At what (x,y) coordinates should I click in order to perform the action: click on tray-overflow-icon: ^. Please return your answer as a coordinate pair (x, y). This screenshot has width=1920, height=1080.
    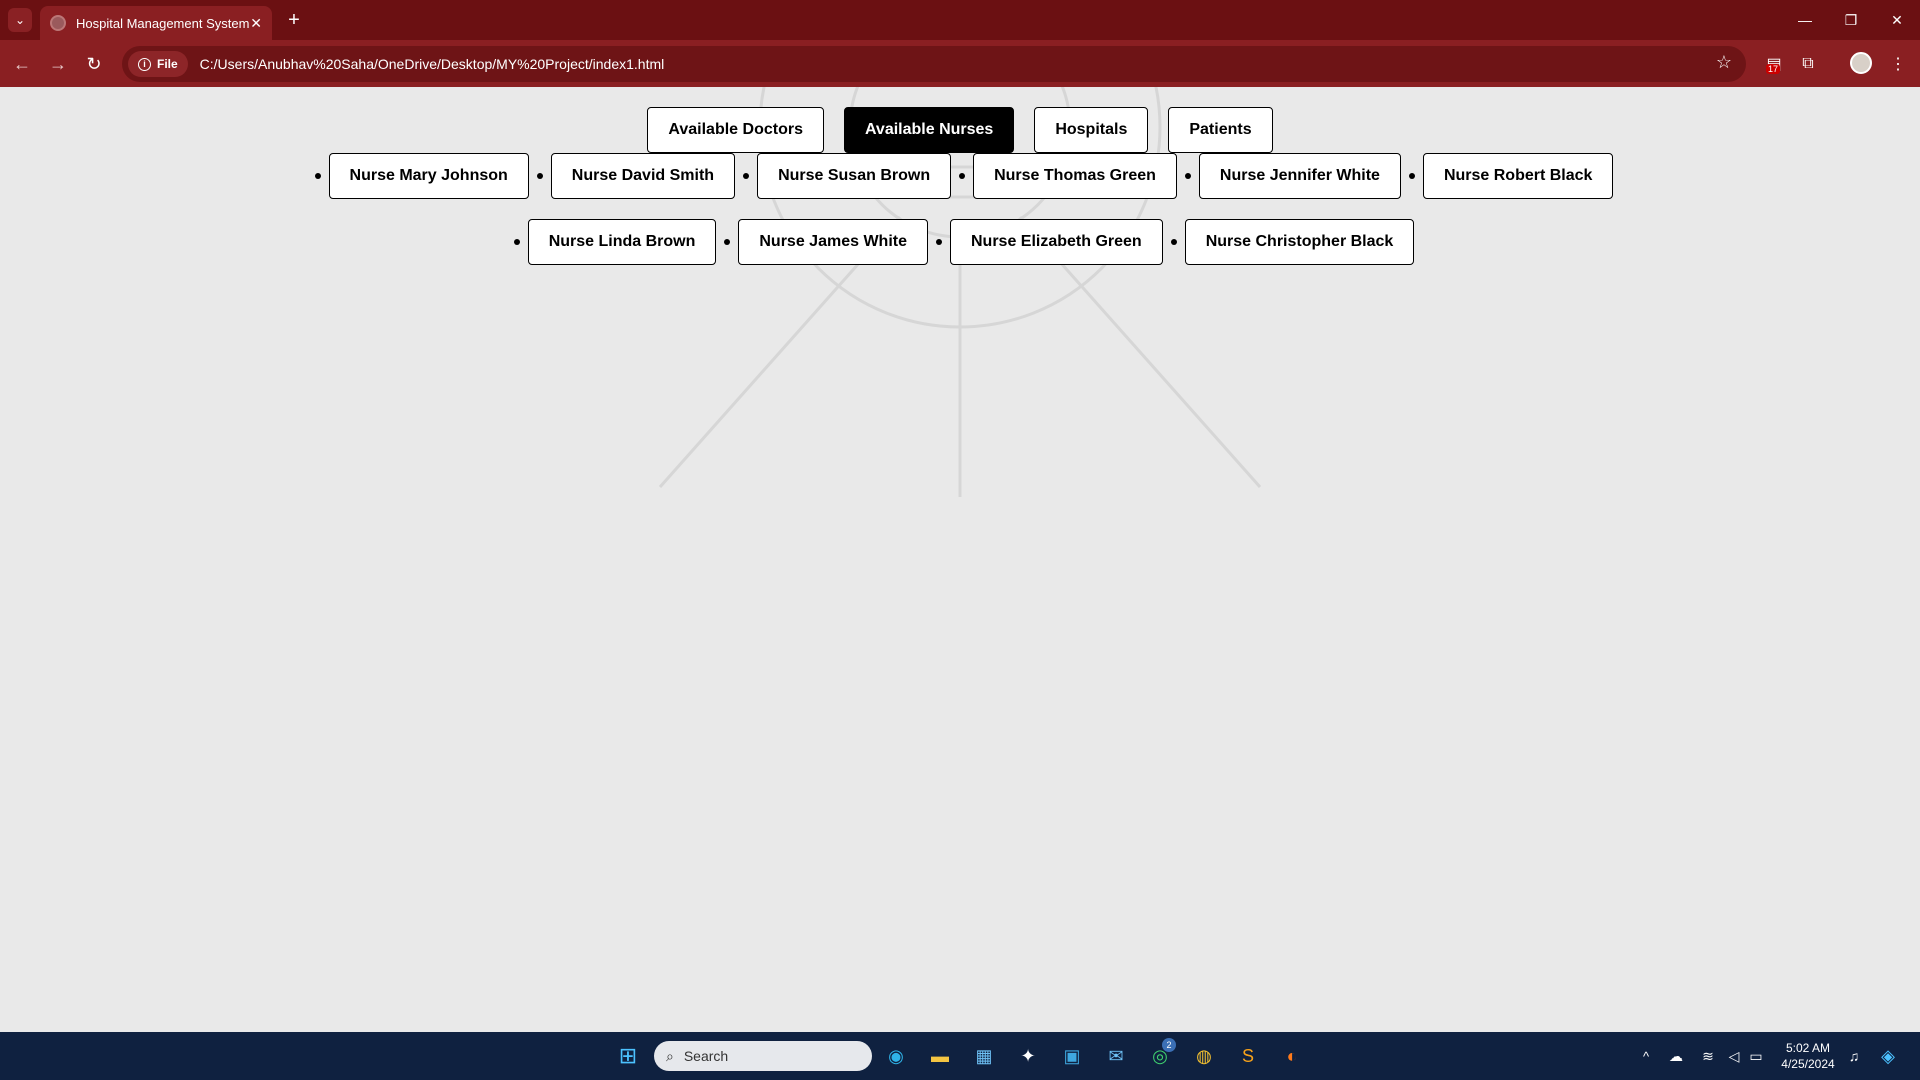
    Looking at the image, I should click on (1646, 1056).